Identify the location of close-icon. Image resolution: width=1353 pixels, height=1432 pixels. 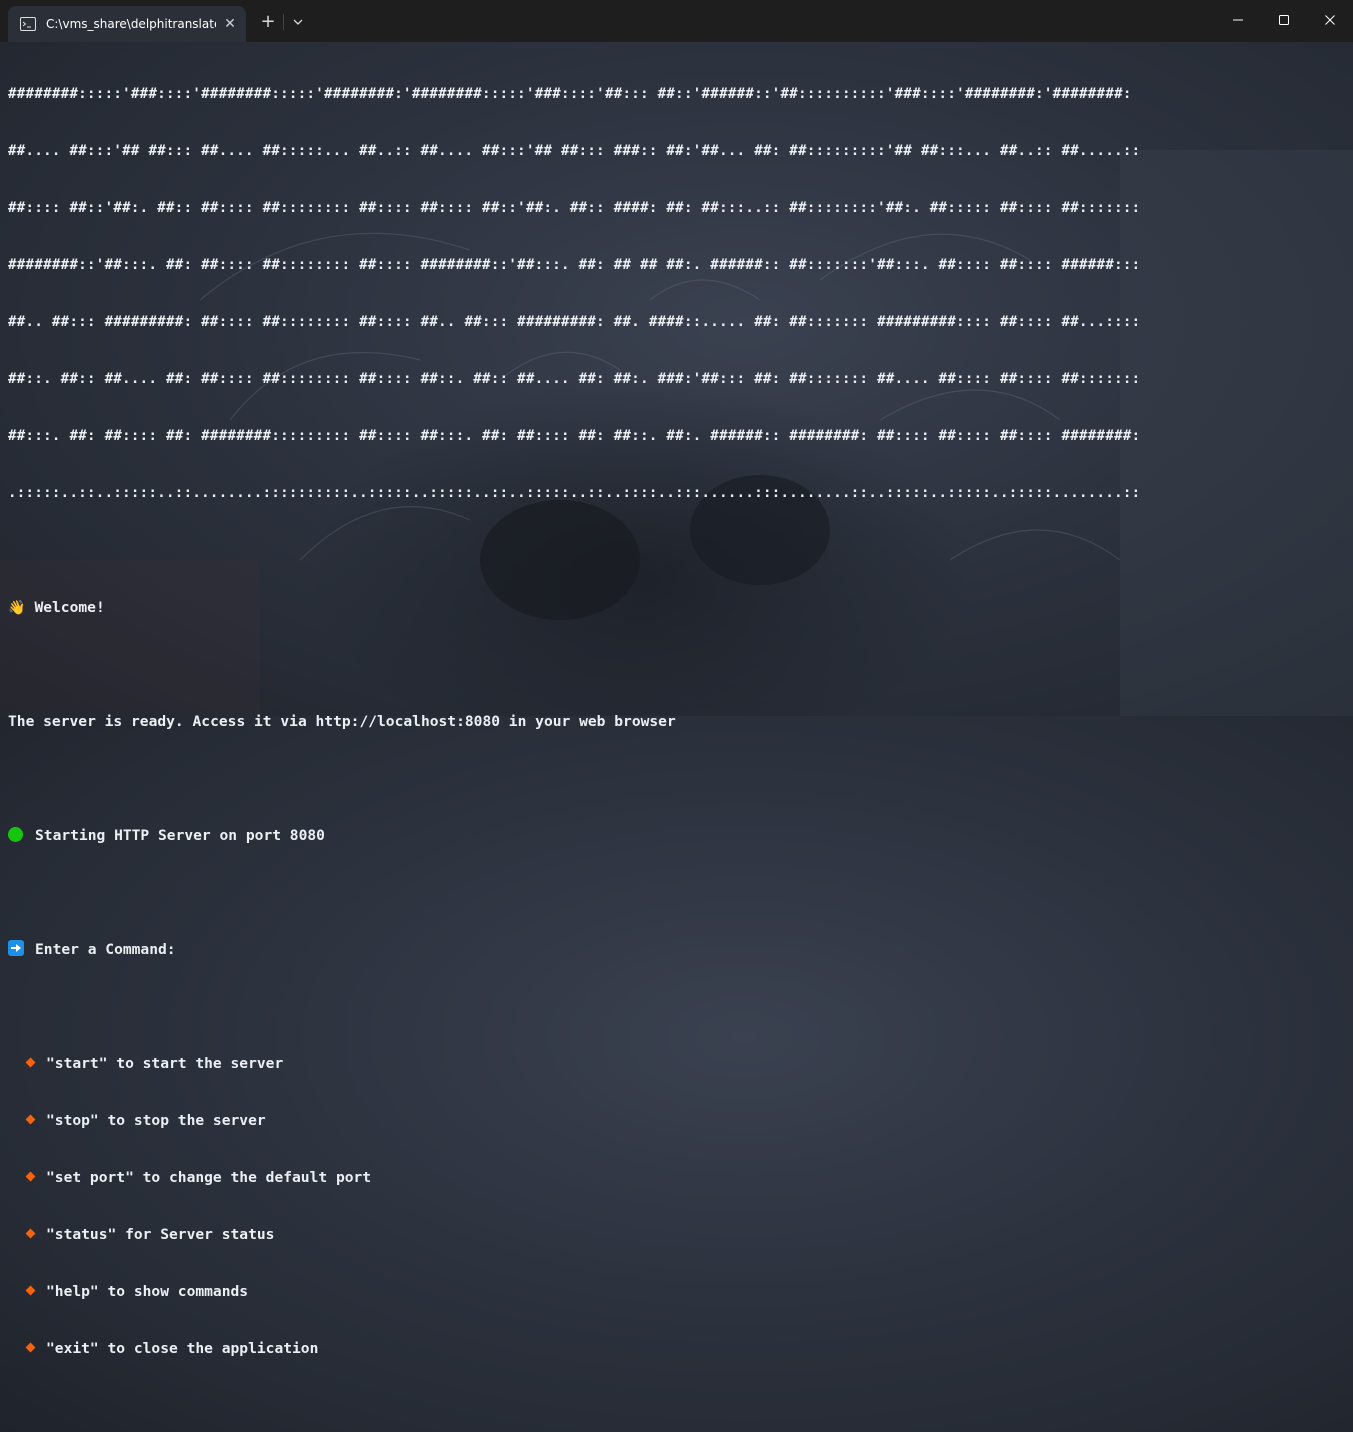
(1330, 20).